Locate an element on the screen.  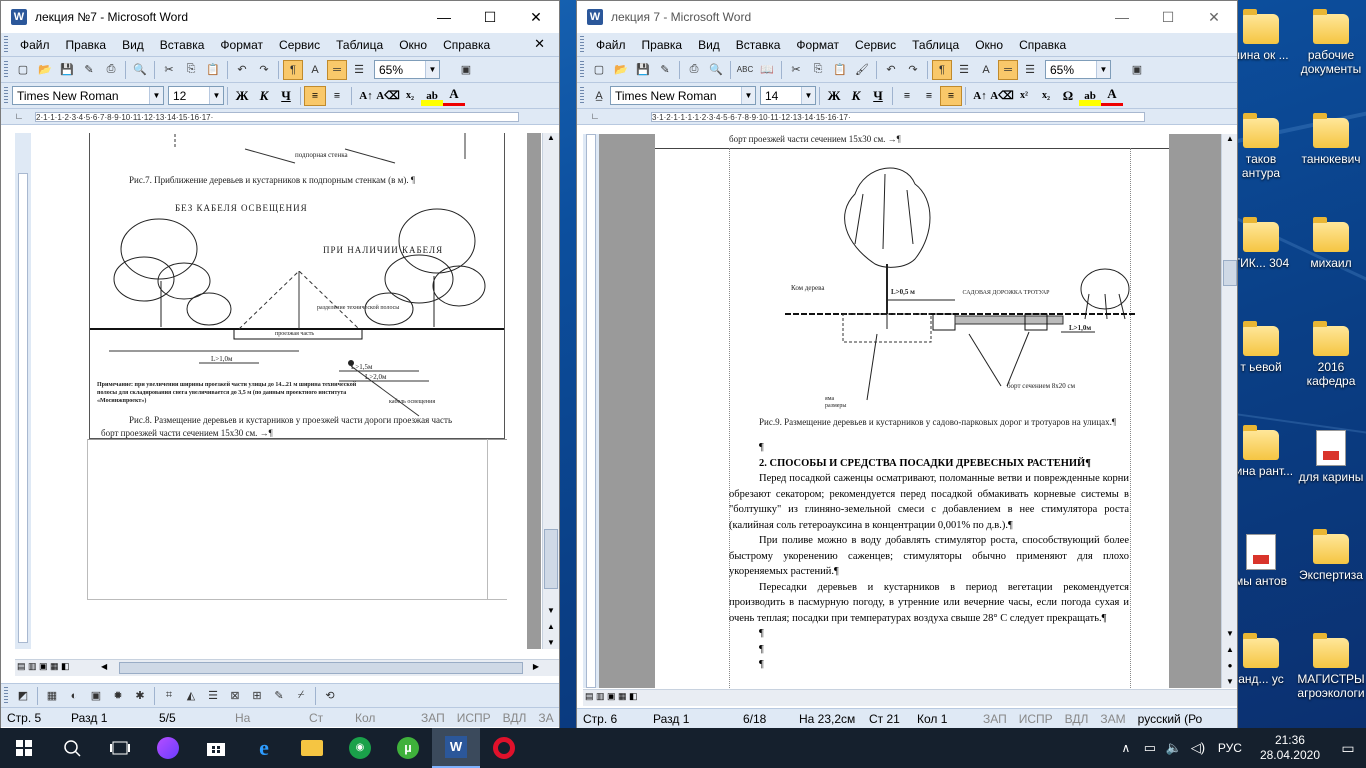
right-vertical-scrollbar: ▲ ▼ ▲ ● ▼ is located at coordinates (1229, 411).